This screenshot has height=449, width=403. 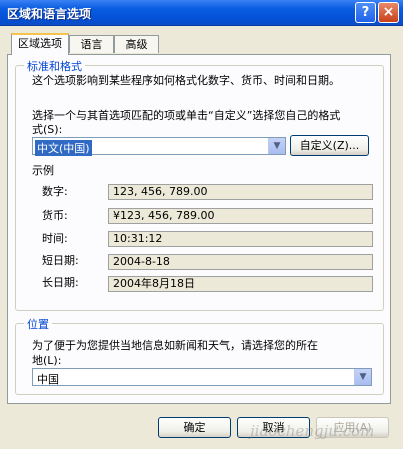 What do you see at coordinates (136, 44) in the screenshot?
I see `tab-advanced: 高级` at bounding box center [136, 44].